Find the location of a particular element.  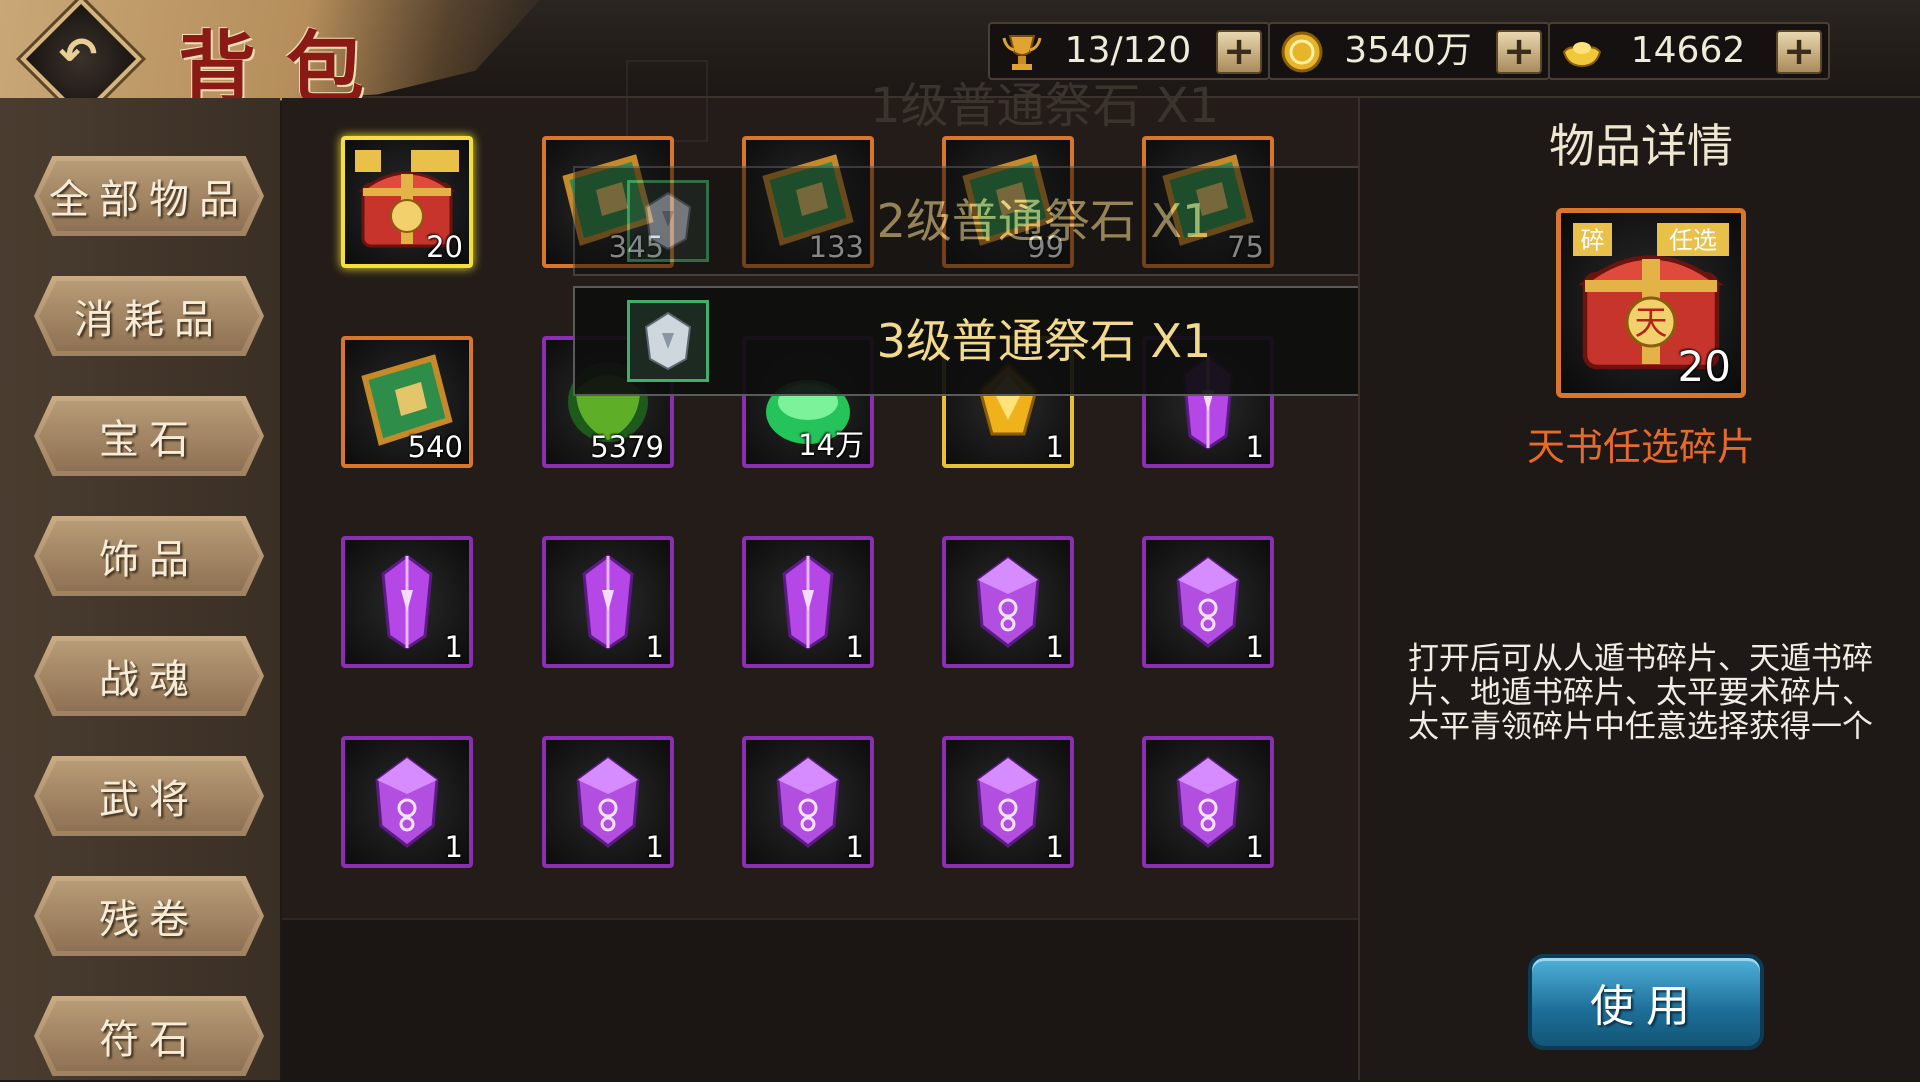

category-label: 消耗品 is located at coordinates (149, 316).